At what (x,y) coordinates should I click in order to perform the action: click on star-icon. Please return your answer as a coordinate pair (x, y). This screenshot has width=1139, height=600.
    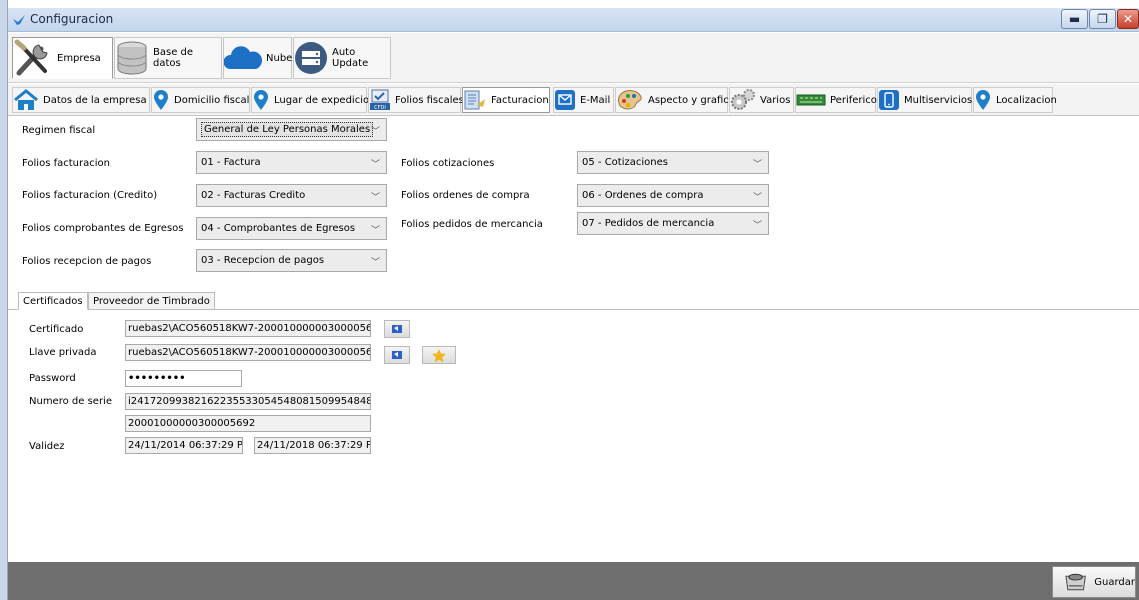
    Looking at the image, I should click on (439, 356).